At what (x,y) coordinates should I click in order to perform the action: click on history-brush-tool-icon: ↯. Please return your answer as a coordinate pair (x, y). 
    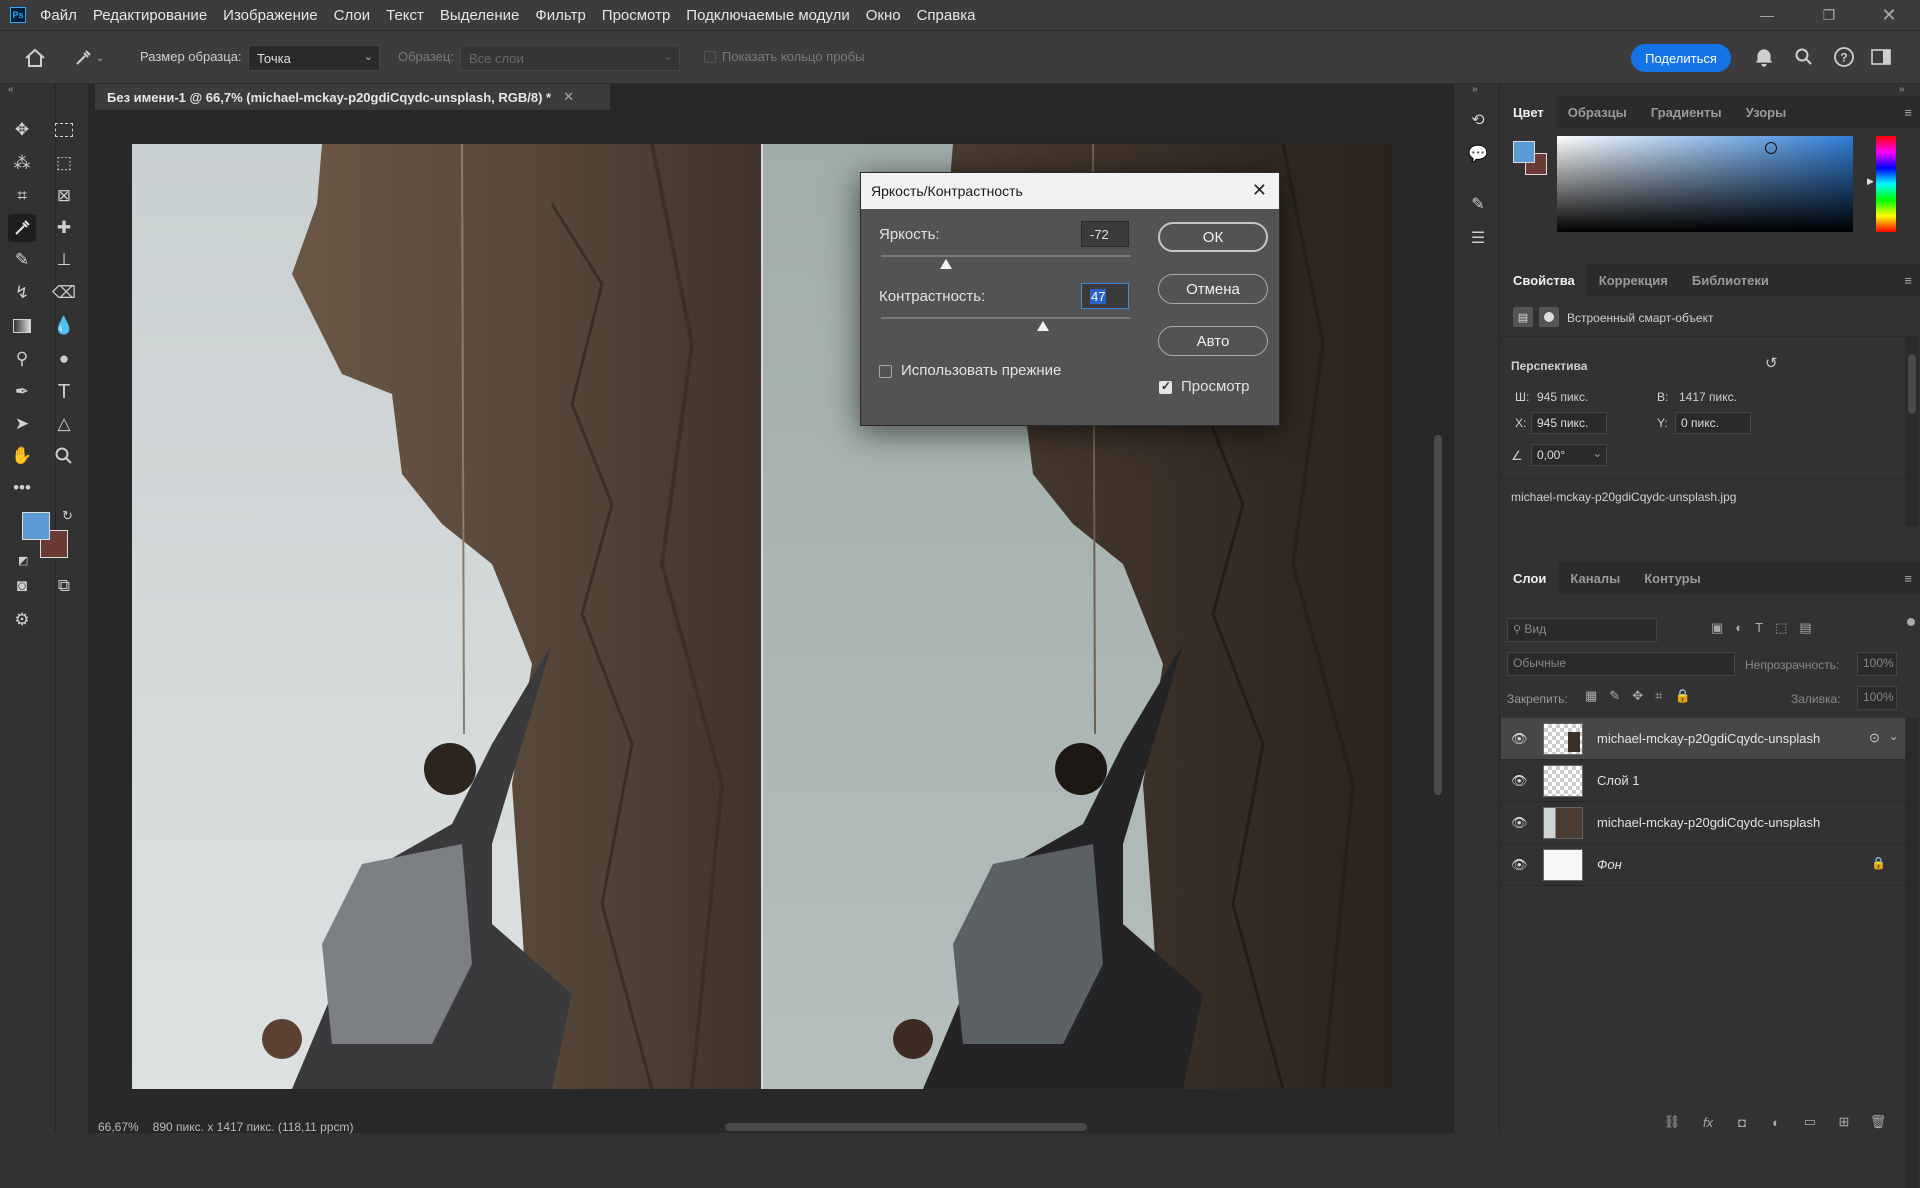
    Looking at the image, I should click on (22, 293).